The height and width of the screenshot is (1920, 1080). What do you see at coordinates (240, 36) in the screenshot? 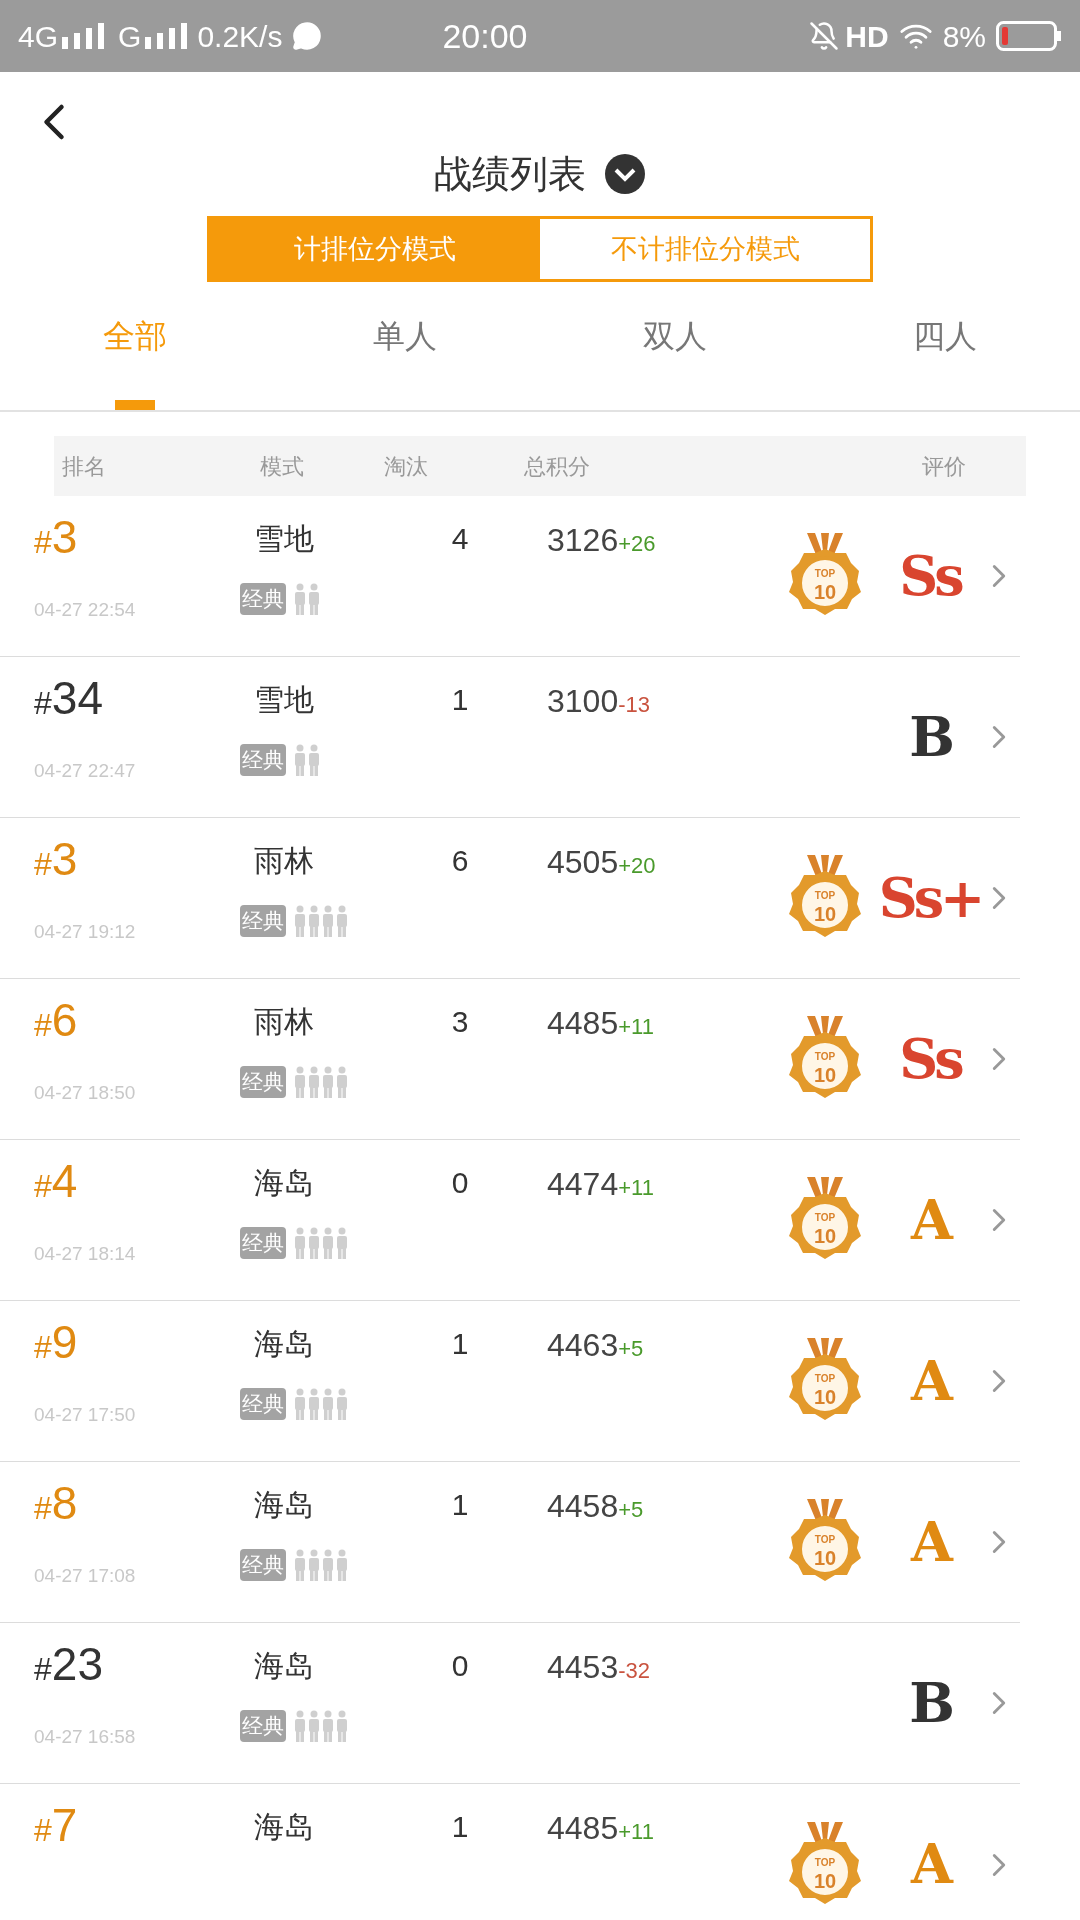
I see `net-speed: 0.2K/s` at bounding box center [240, 36].